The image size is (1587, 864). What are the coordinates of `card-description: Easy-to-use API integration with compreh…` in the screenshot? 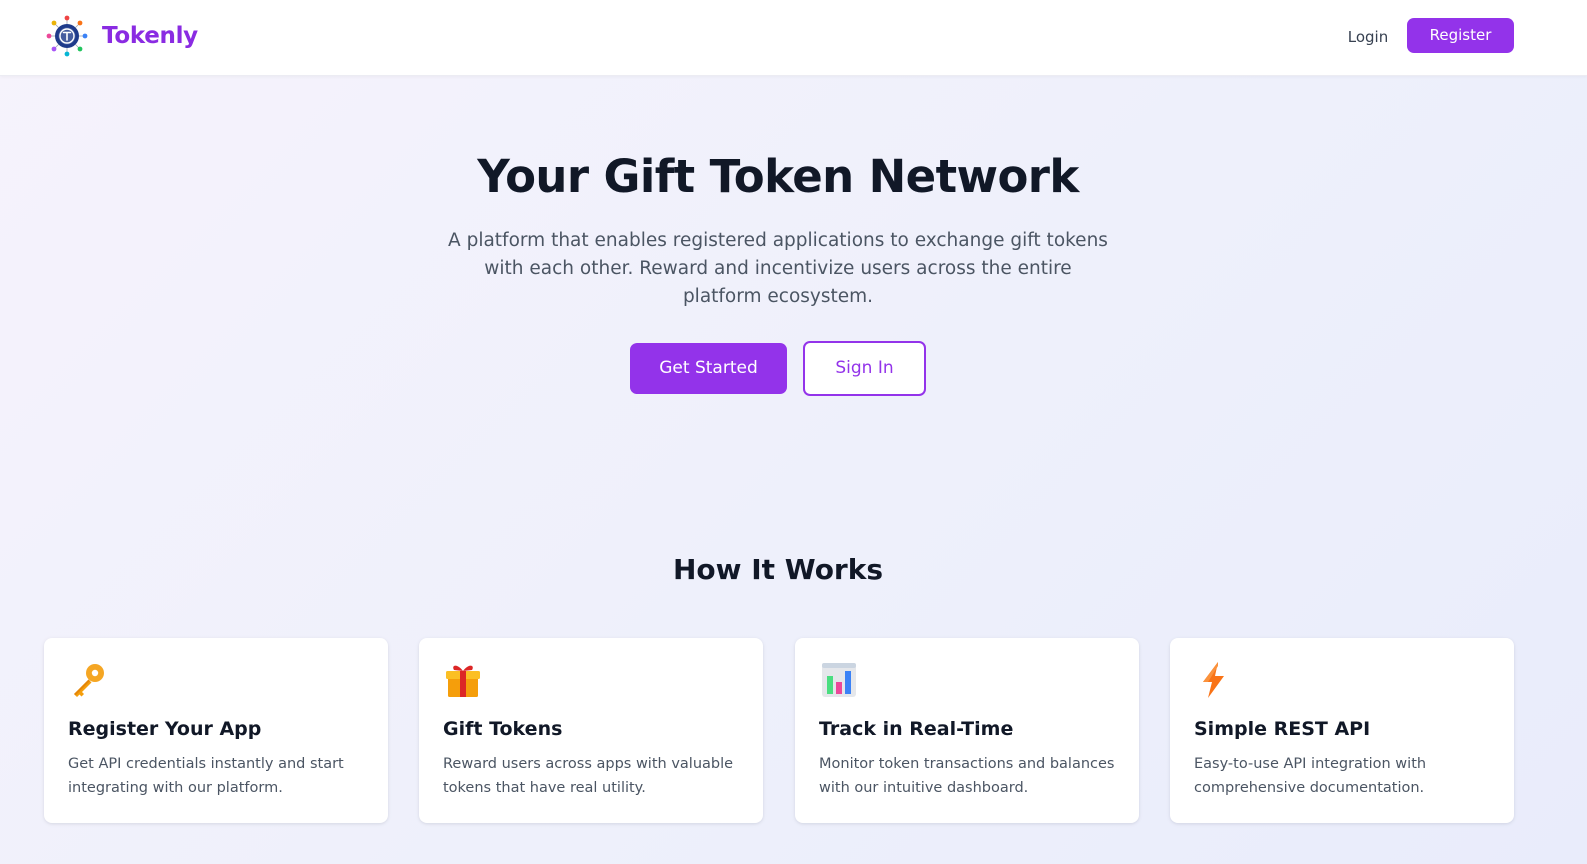 It's located at (1310, 776).